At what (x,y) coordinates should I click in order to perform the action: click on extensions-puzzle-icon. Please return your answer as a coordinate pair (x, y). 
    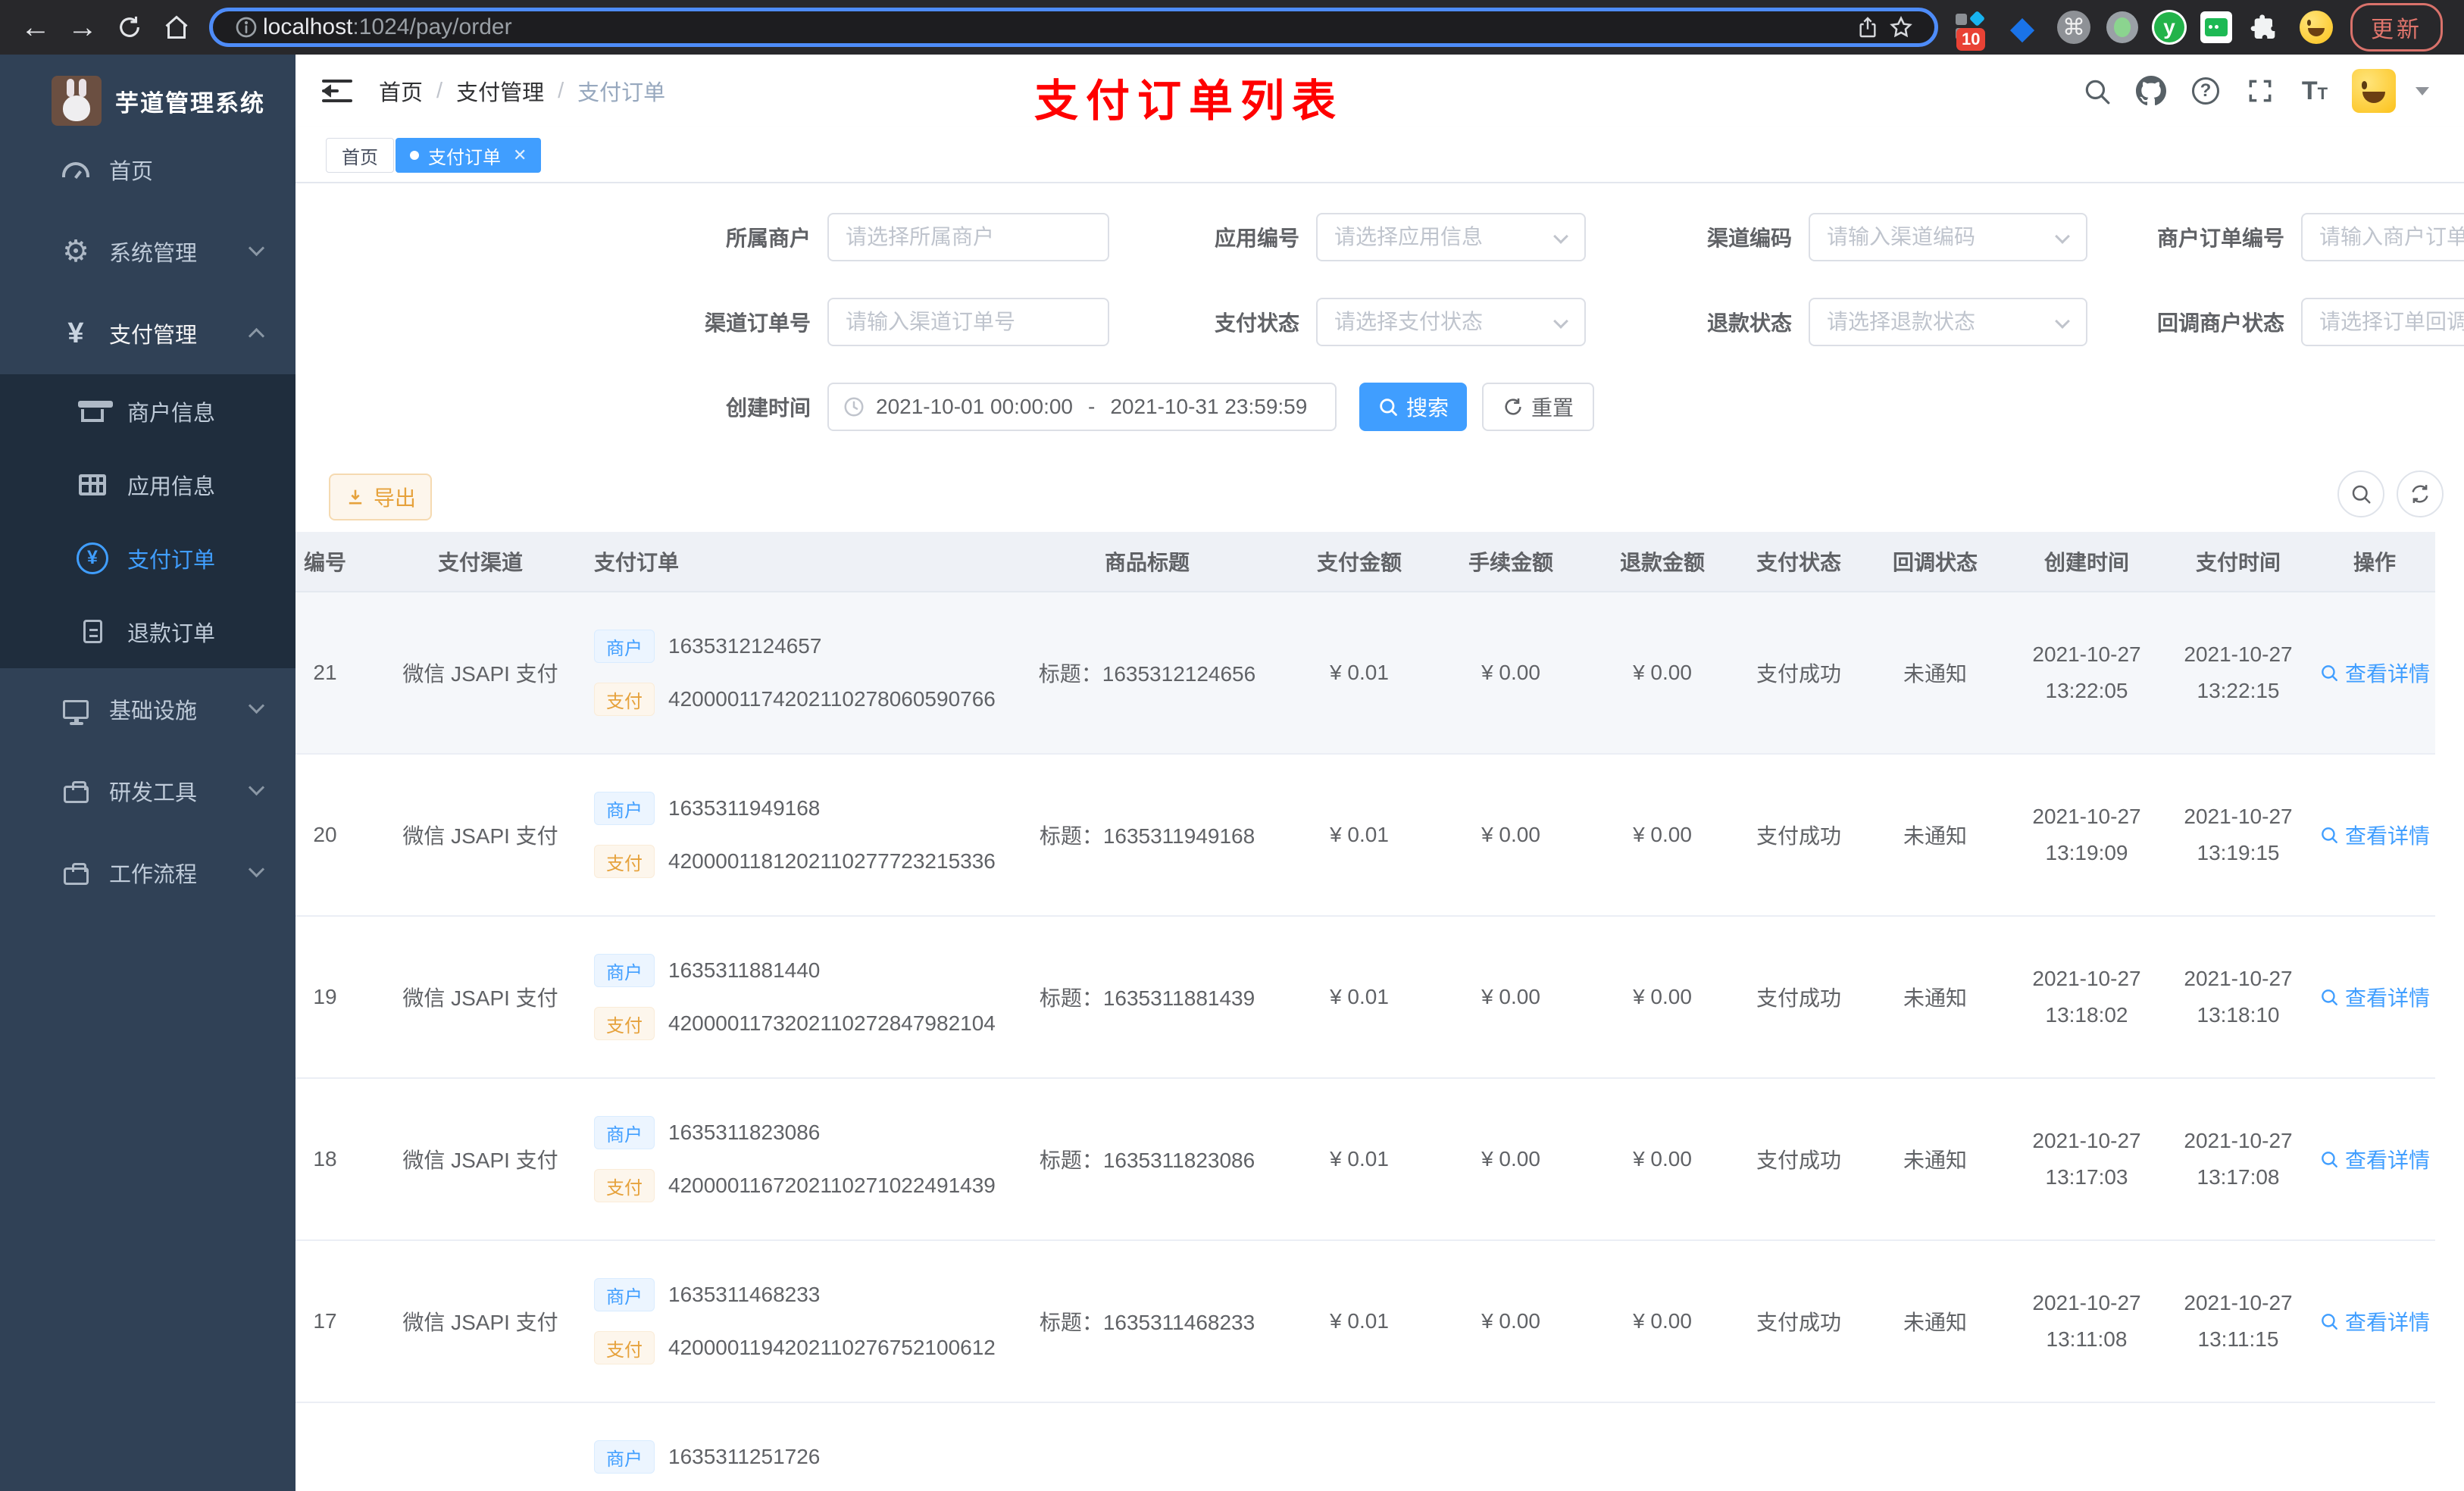
    Looking at the image, I should click on (2265, 27).